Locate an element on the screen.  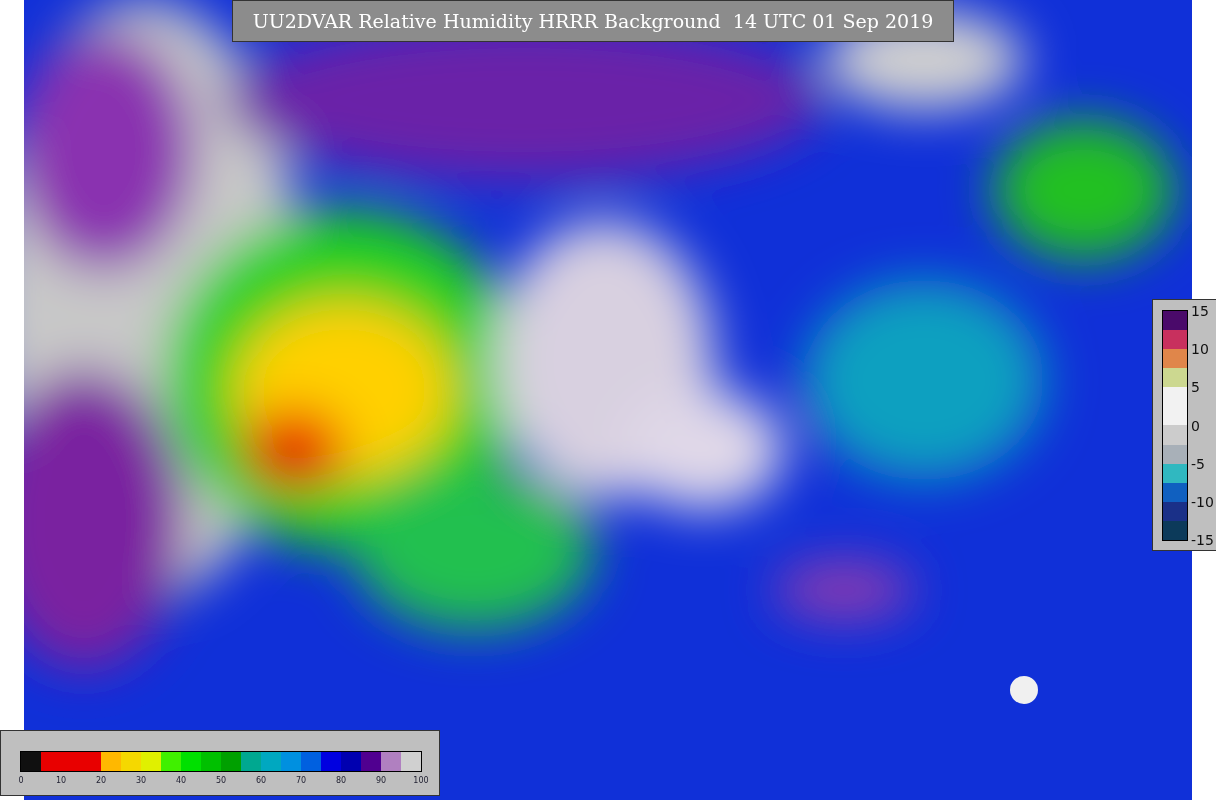
tick-label: 30 is located at coordinates (141, 780).